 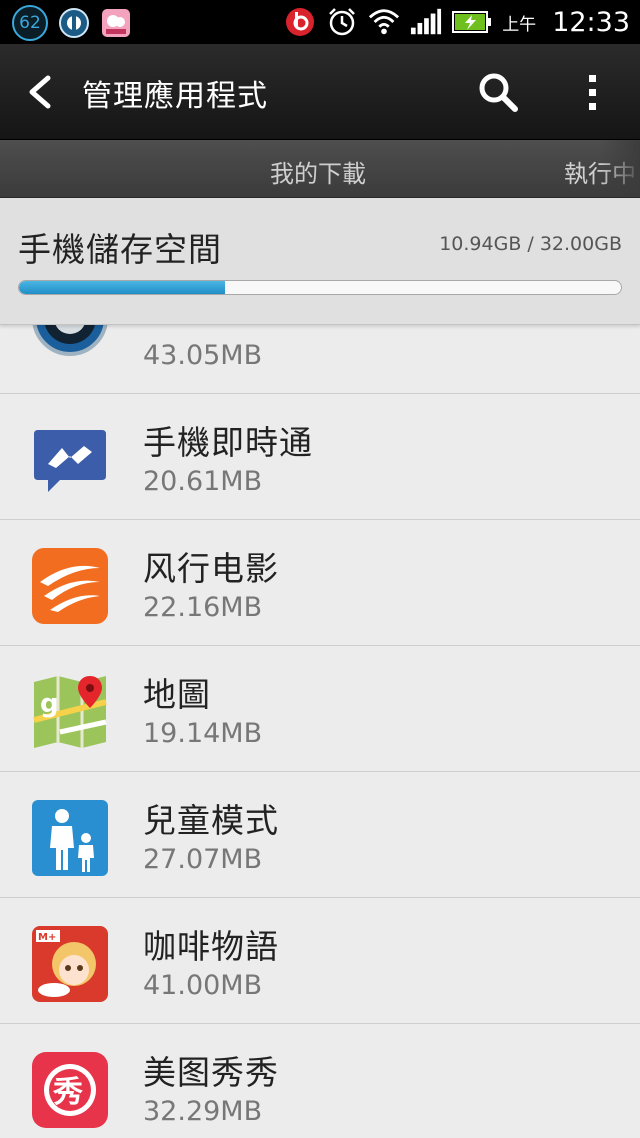 What do you see at coordinates (228, 442) in the screenshot?
I see `app-name: 手機即時通` at bounding box center [228, 442].